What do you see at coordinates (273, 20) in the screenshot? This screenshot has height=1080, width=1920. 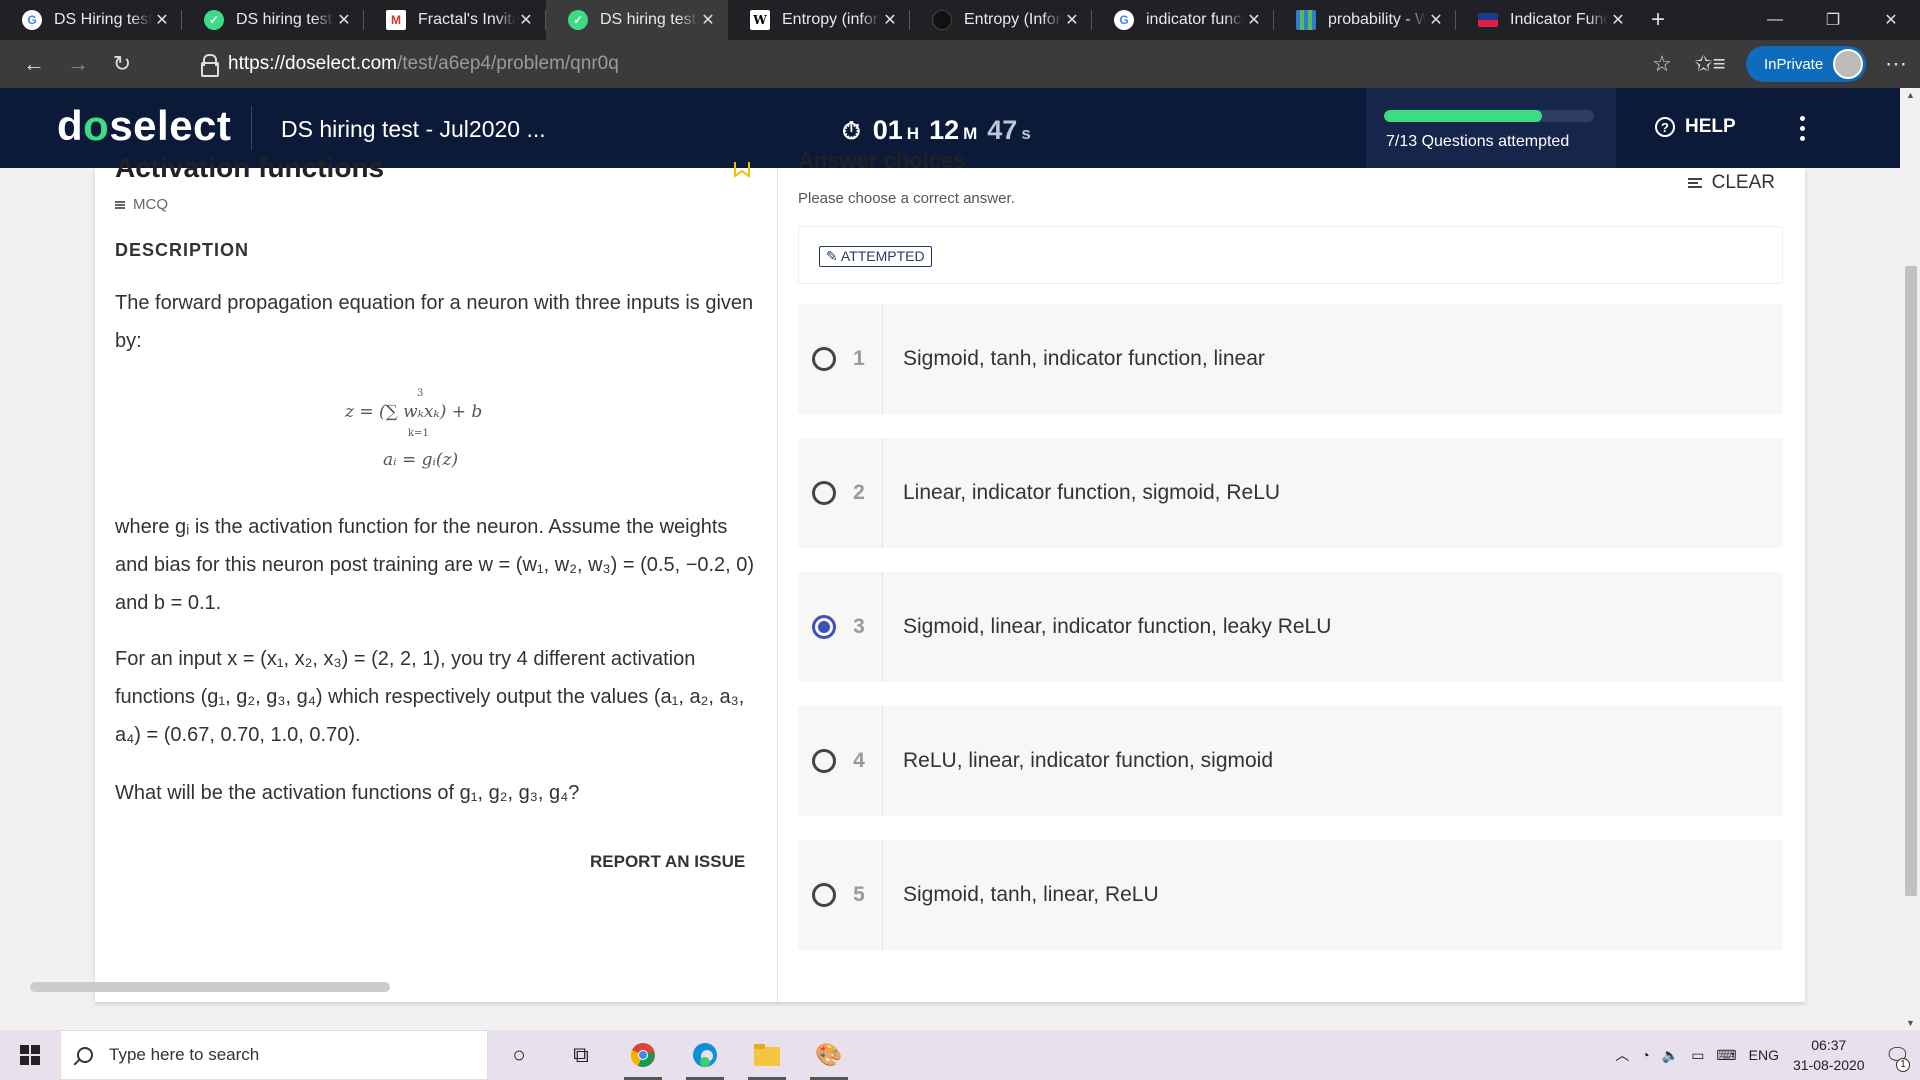 I see `browser-tab: ✓ DS hiring test - ✕` at bounding box center [273, 20].